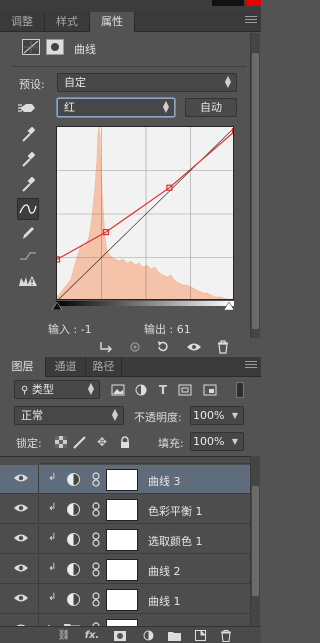 The width and height of the screenshot is (320, 643). I want to click on delete-trash-icon, so click(223, 347).